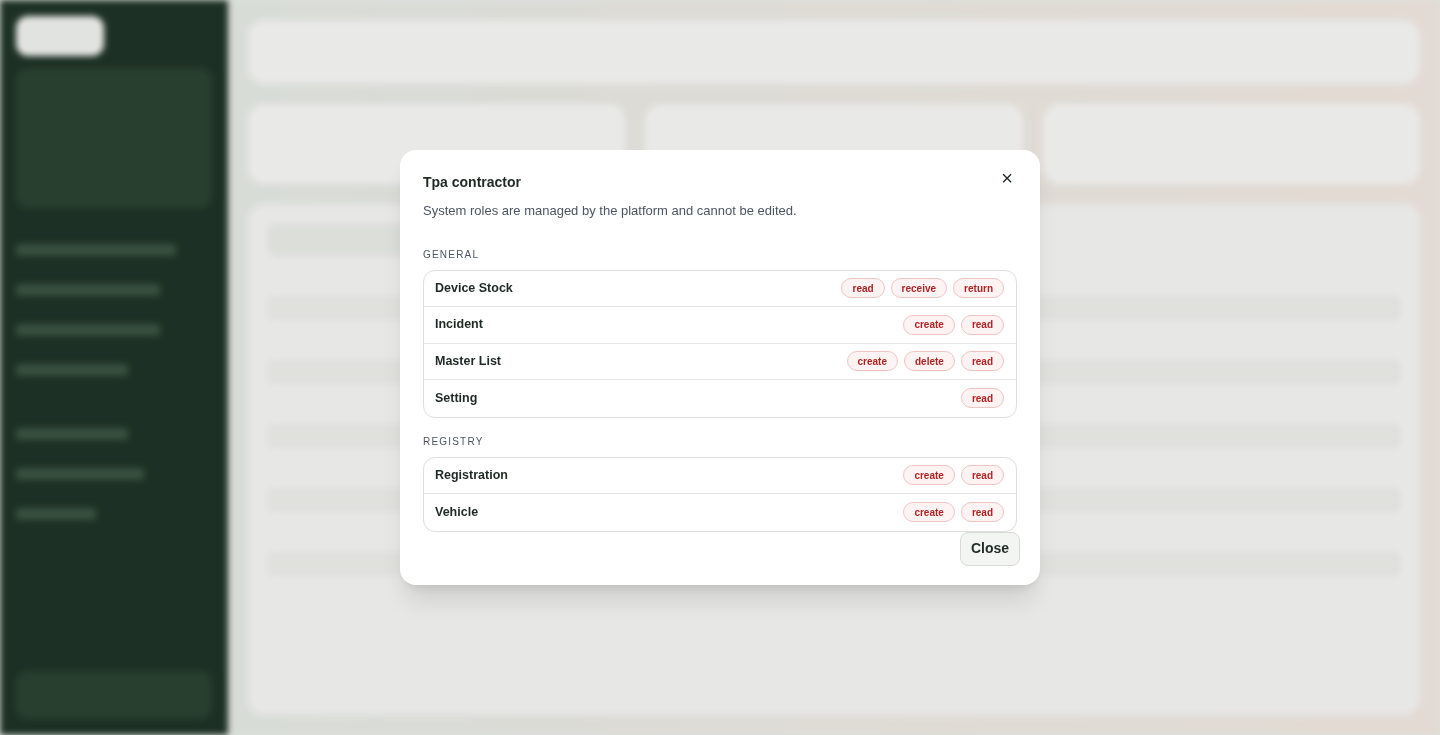 The height and width of the screenshot is (735, 1440). What do you see at coordinates (459, 325) in the screenshot?
I see `resource-name: Incident` at bounding box center [459, 325].